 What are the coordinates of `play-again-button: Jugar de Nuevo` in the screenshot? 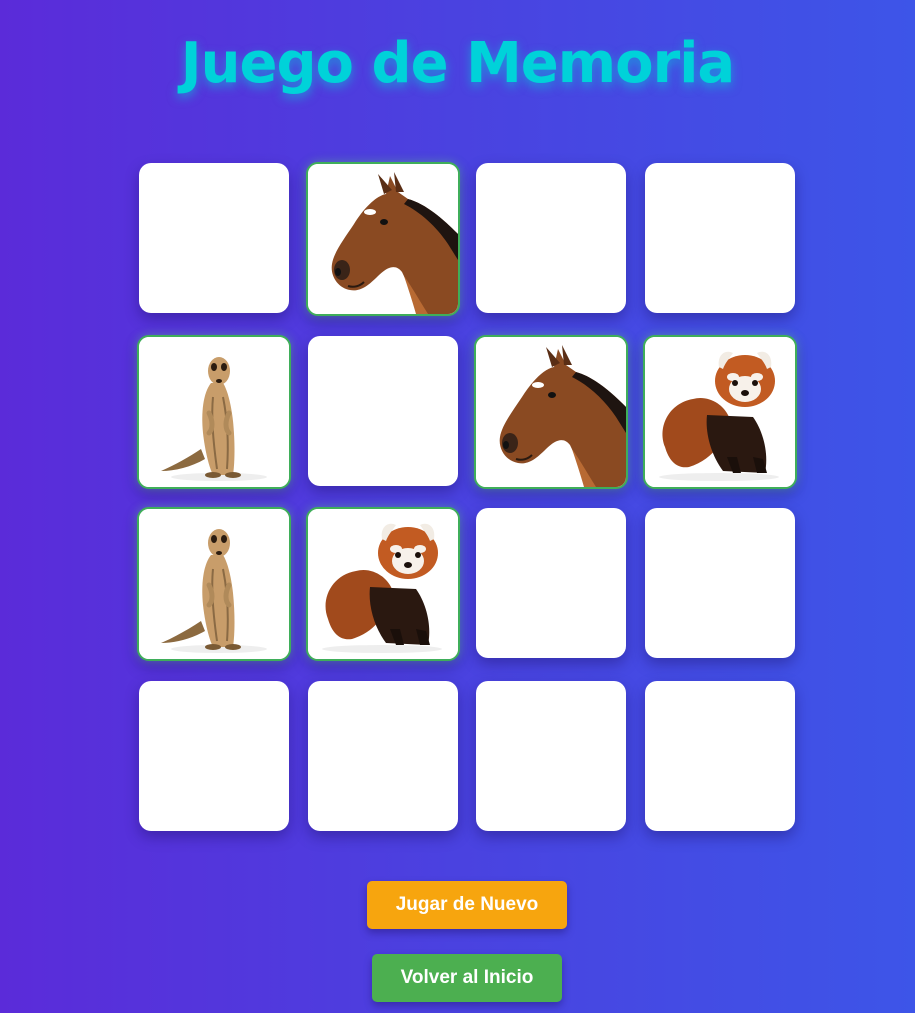 It's located at (467, 905).